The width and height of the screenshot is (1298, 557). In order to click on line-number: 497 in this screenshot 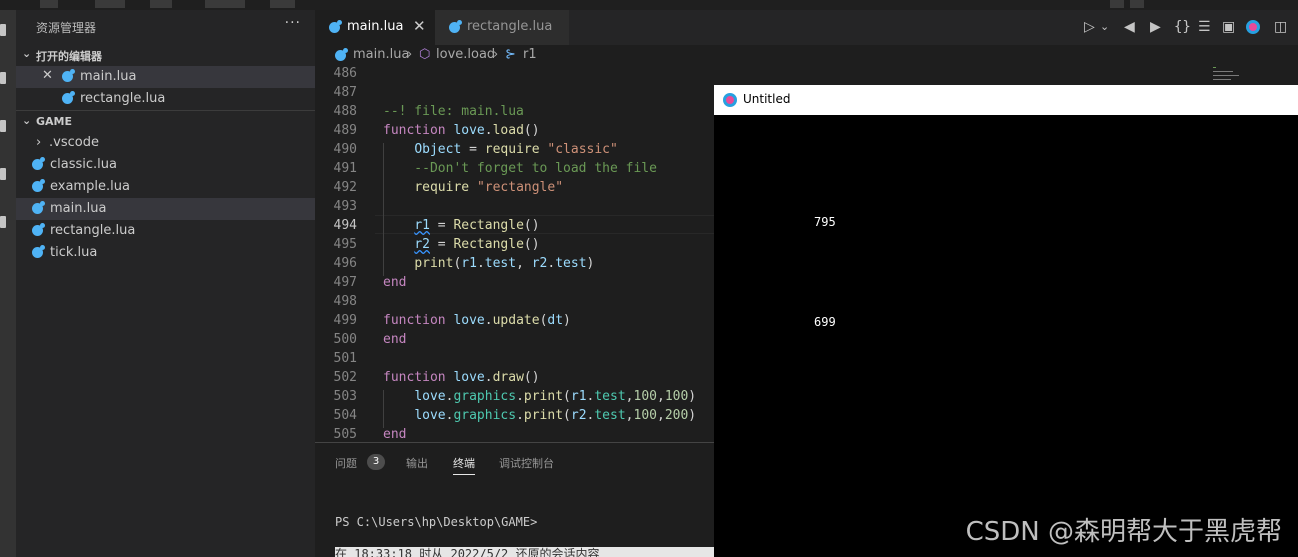, I will do `click(345, 282)`.